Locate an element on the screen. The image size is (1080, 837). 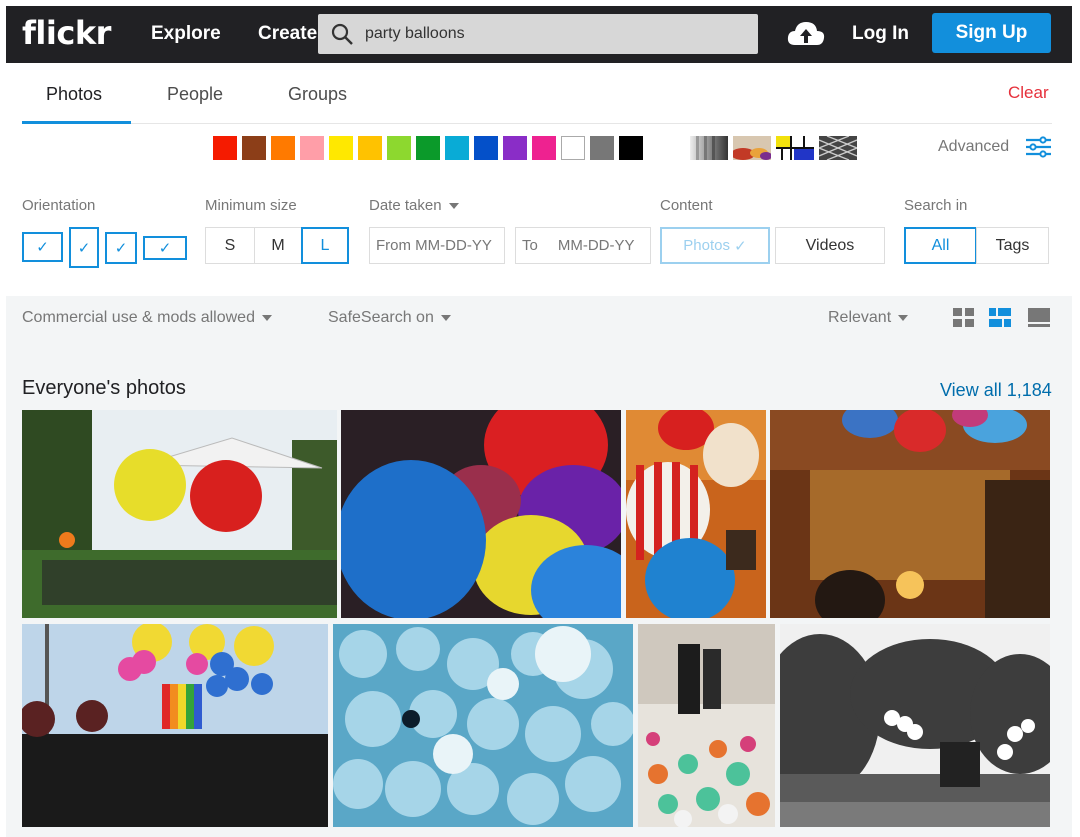
signup-button: Sign Up is located at coordinates (991, 33).